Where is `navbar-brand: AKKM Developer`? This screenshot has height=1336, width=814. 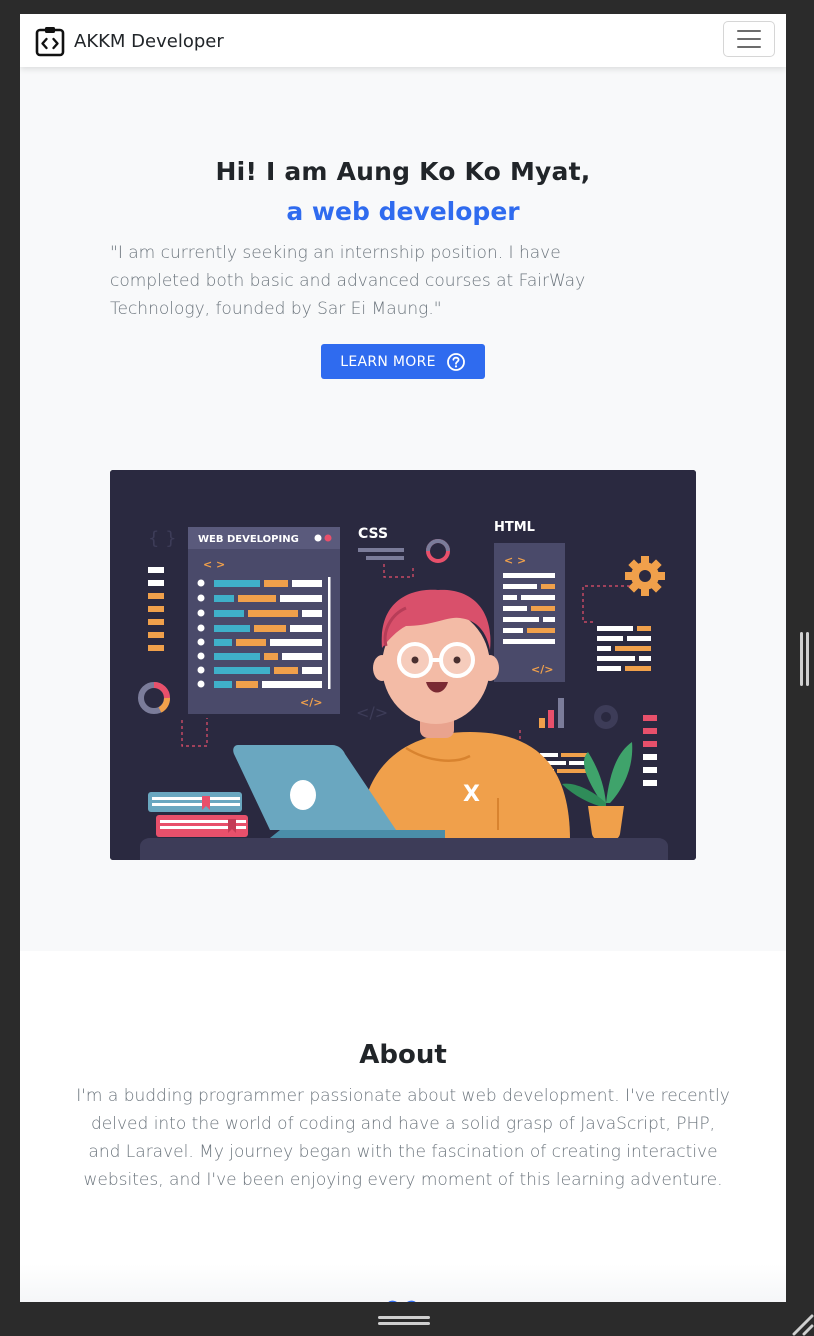
navbar-brand: AKKM Developer is located at coordinates (129, 41).